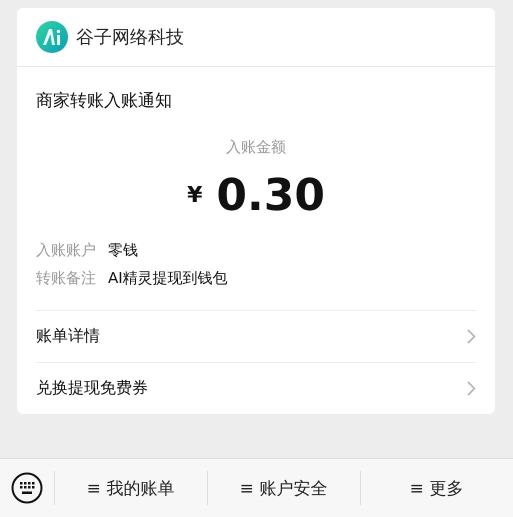 Image resolution: width=513 pixels, height=517 pixels. What do you see at coordinates (66, 250) in the screenshot?
I see `detail-label: 入账账户` at bounding box center [66, 250].